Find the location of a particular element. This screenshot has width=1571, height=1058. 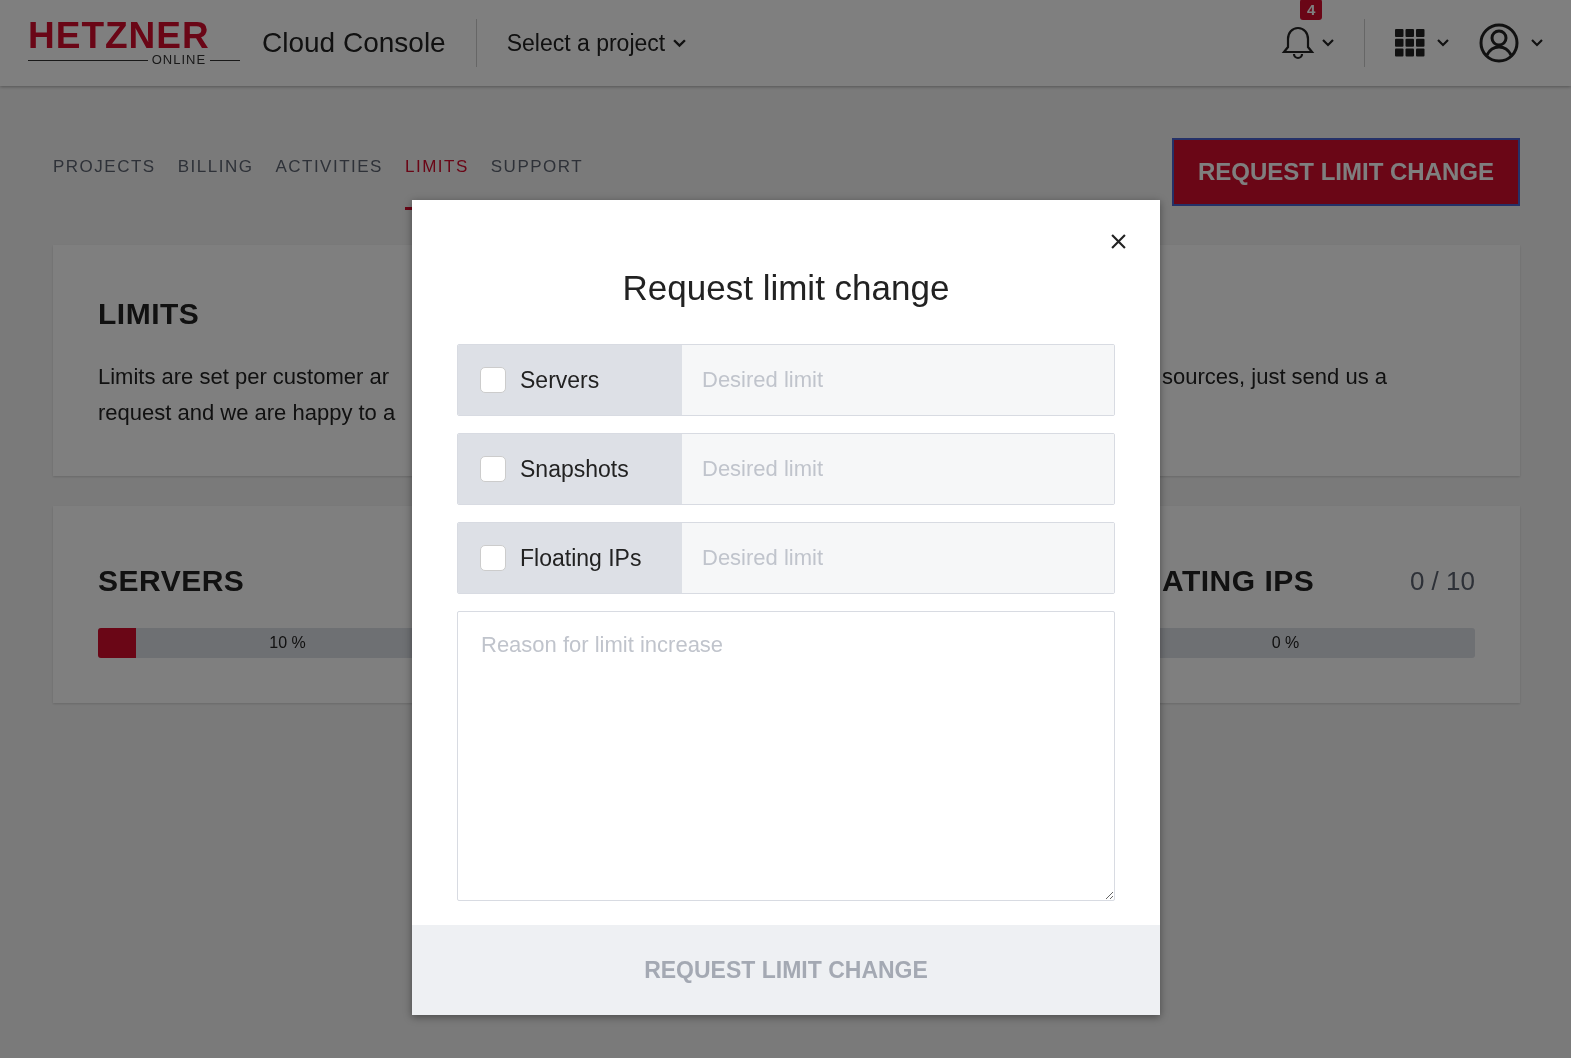

caret-icon is located at coordinates (680, 43).